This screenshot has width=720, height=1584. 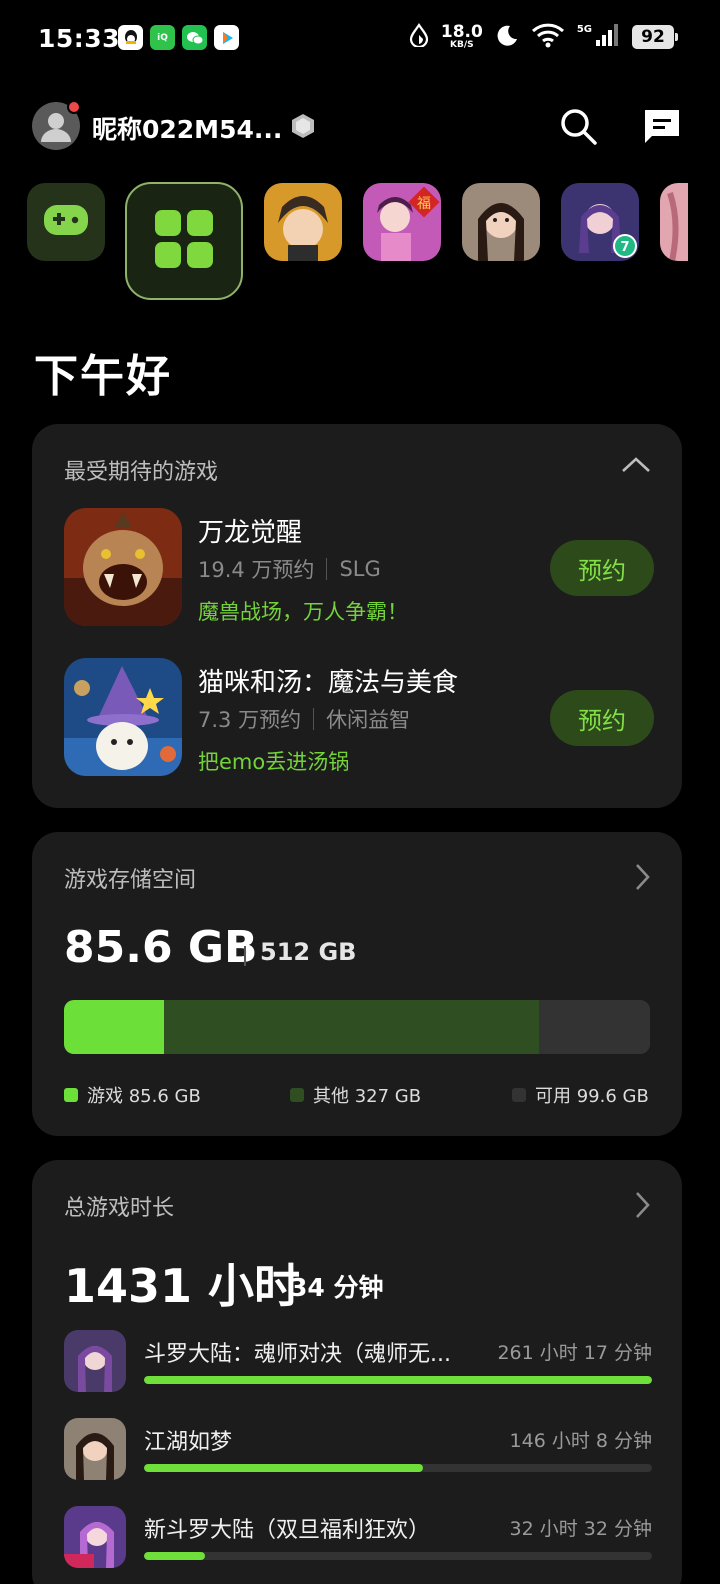 What do you see at coordinates (178, 37) in the screenshot?
I see `notification-icons: iQ` at bounding box center [178, 37].